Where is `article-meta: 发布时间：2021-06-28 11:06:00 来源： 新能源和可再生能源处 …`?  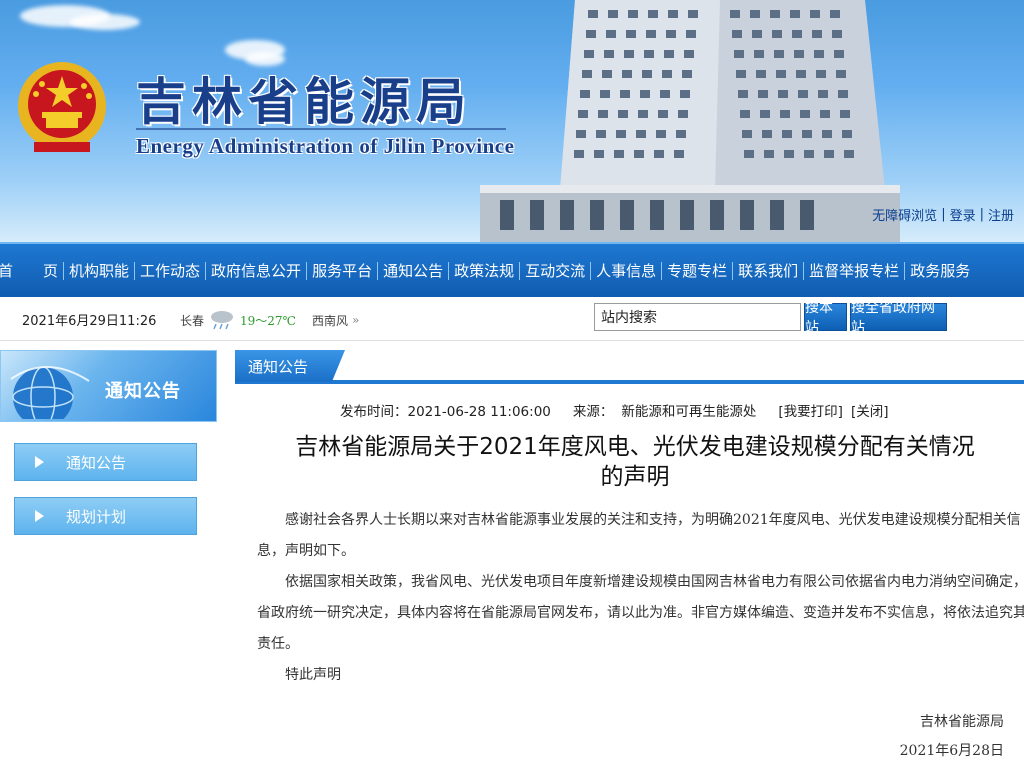 article-meta: 发布时间：2021-06-28 11:06:00 来源： 新能源和可再生能源处 … is located at coordinates (618, 410).